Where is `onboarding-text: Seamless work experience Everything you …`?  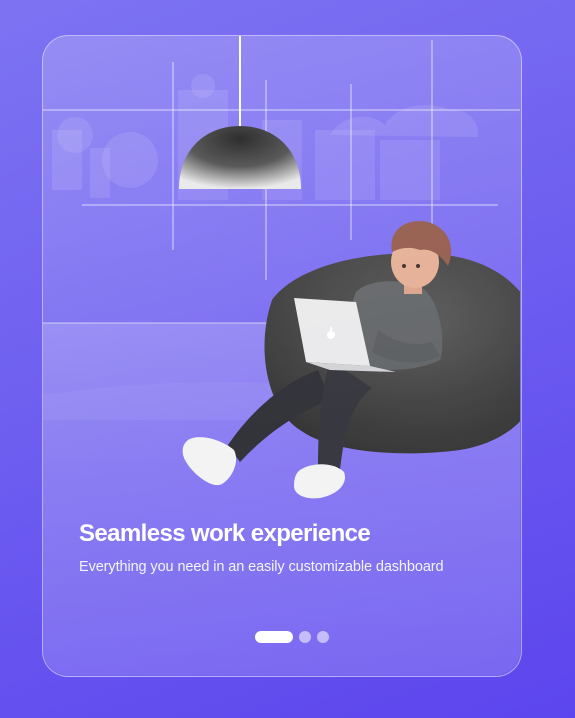
onboarding-text: Seamless work experience Everything you … is located at coordinates (289, 548).